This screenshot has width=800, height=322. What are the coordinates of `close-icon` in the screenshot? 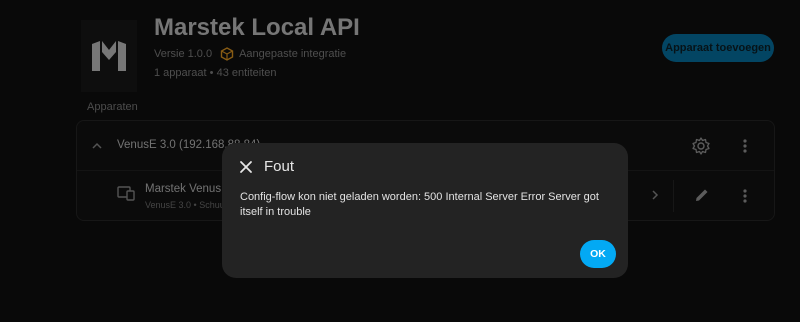 It's located at (246, 167).